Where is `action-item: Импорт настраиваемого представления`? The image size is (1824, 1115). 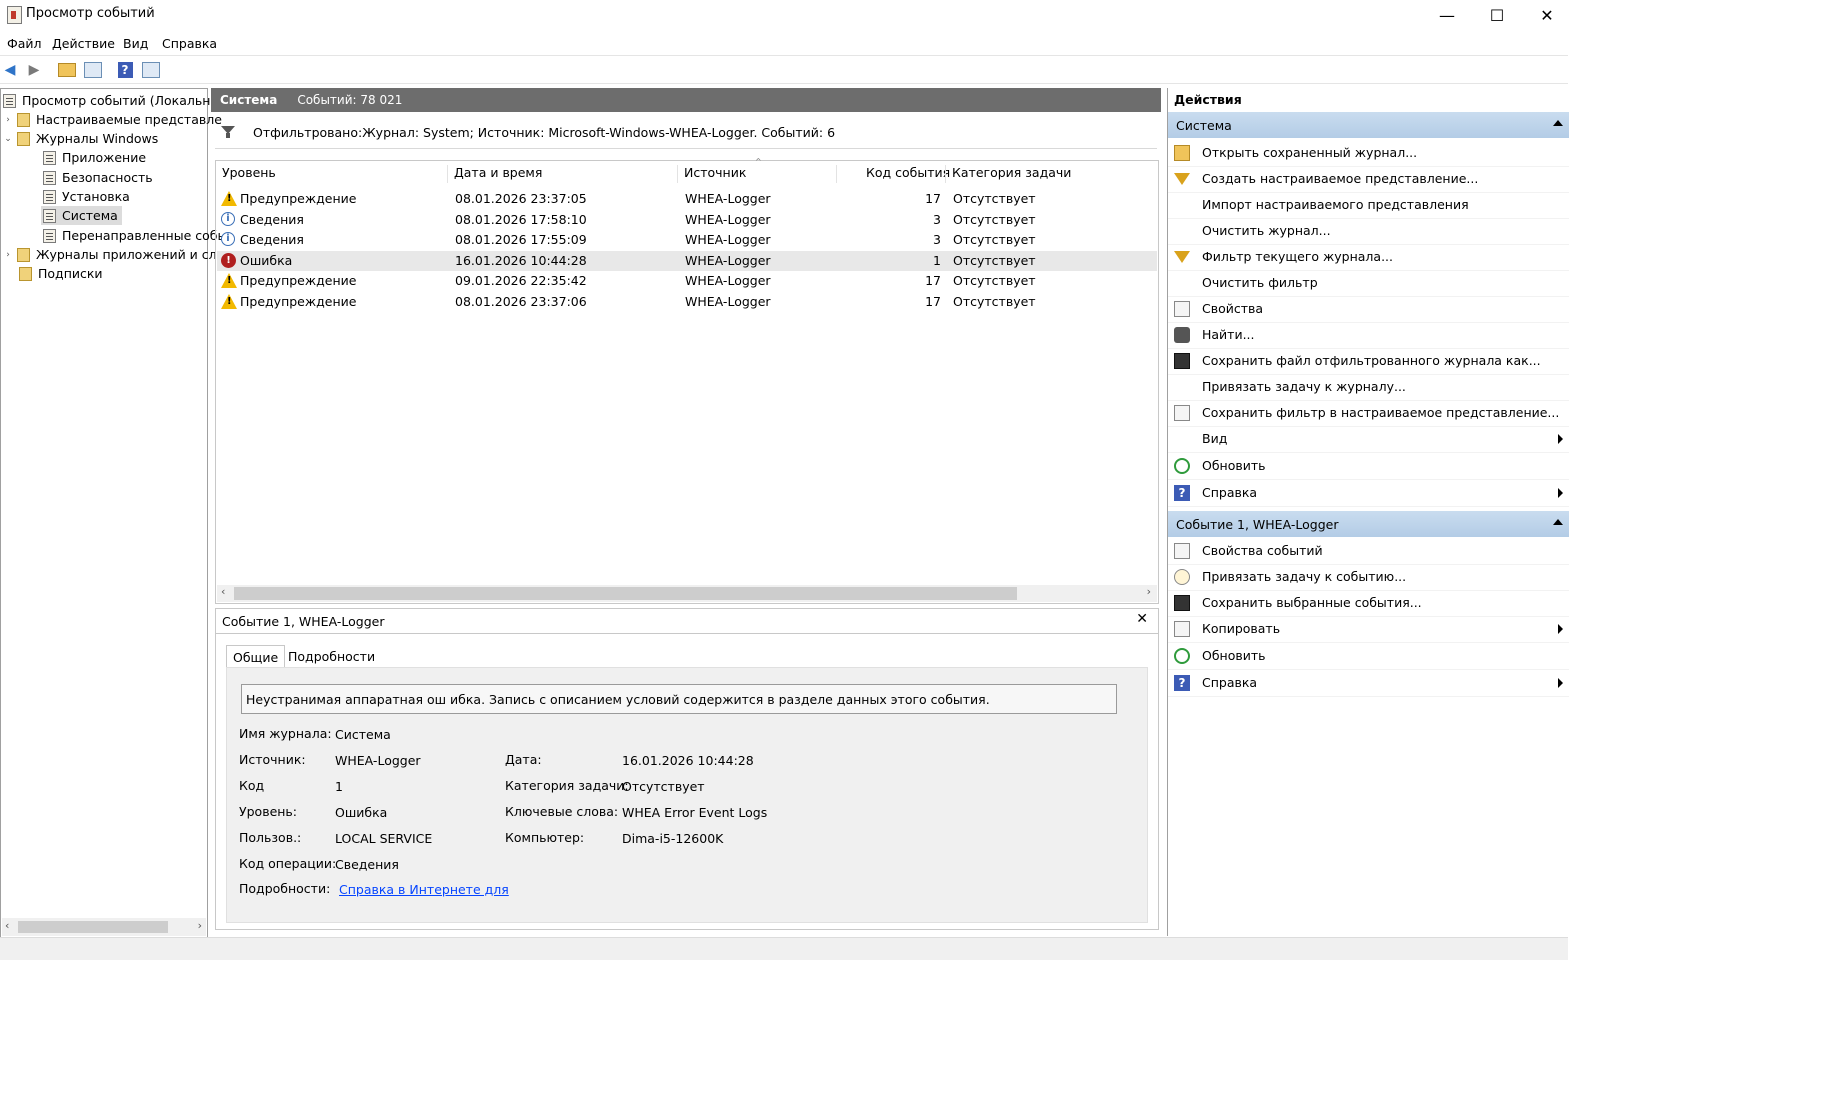
action-item: Импорт настраиваемого представления is located at coordinates (1368, 205).